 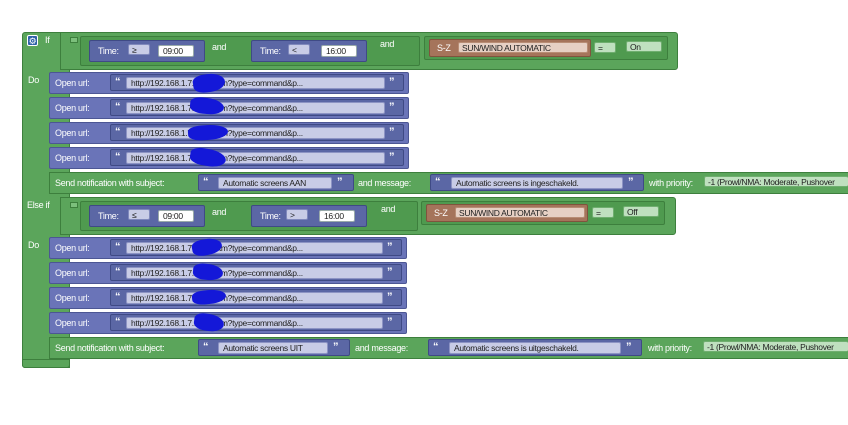 What do you see at coordinates (139, 214) in the screenshot?
I see `operator-dropdown: ≤` at bounding box center [139, 214].